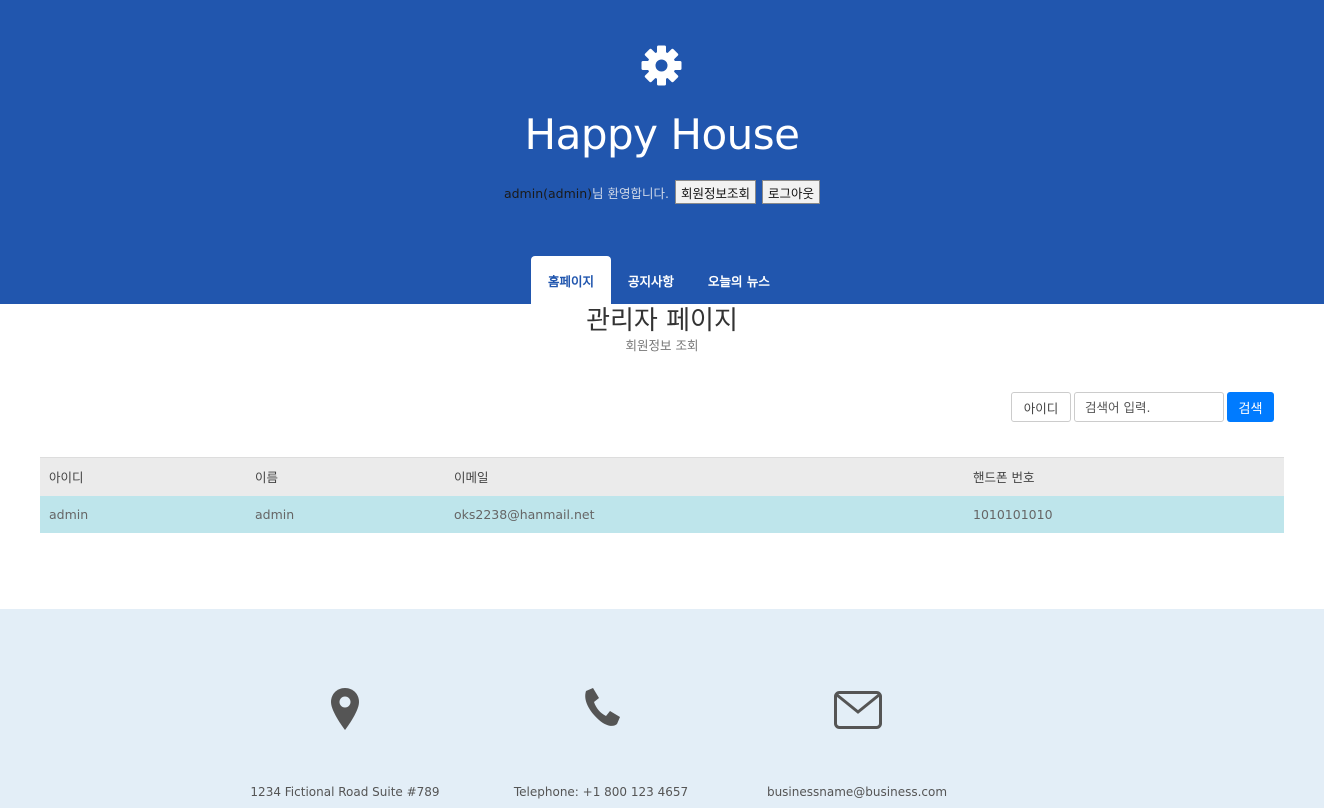 This screenshot has width=1324, height=808. What do you see at coordinates (548, 193) in the screenshot?
I see `welcome-user: admin(admin)` at bounding box center [548, 193].